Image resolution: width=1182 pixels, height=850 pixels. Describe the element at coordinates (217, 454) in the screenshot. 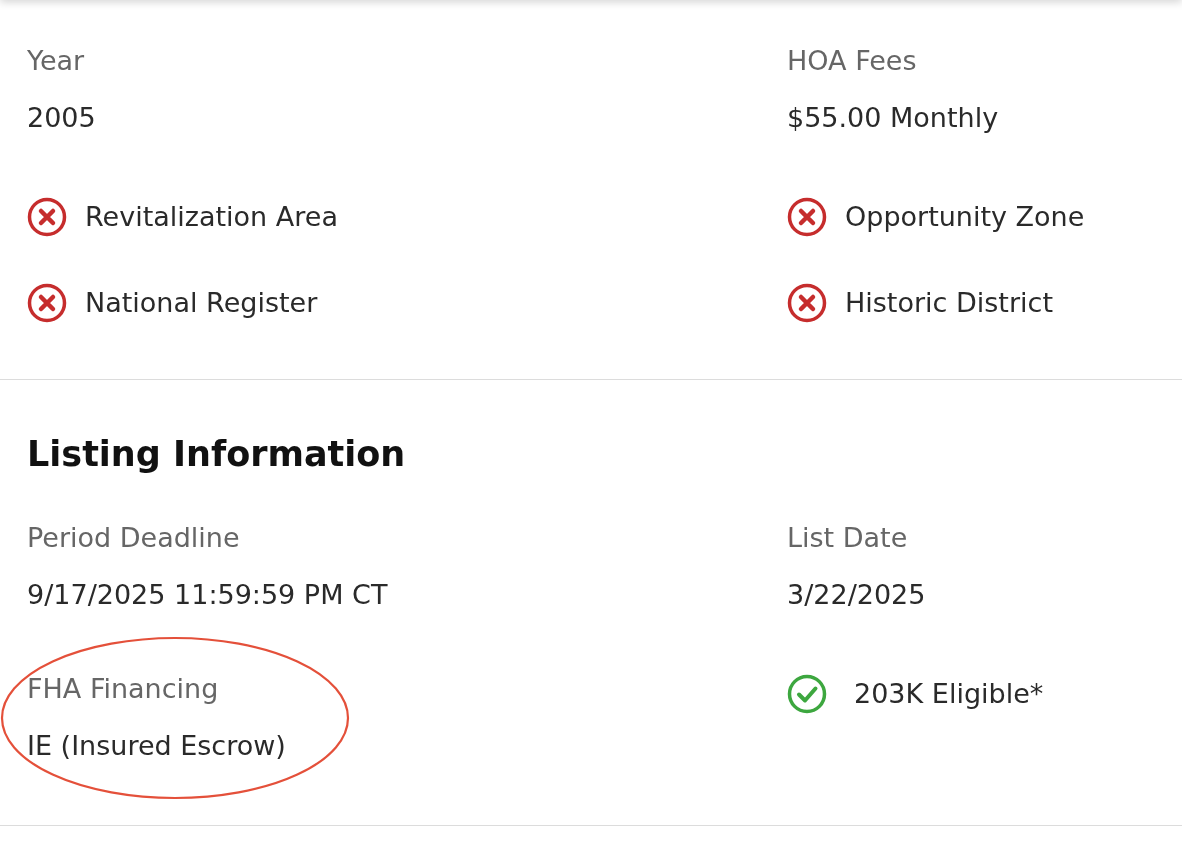

I see `section-heading: Listing Information` at that location.